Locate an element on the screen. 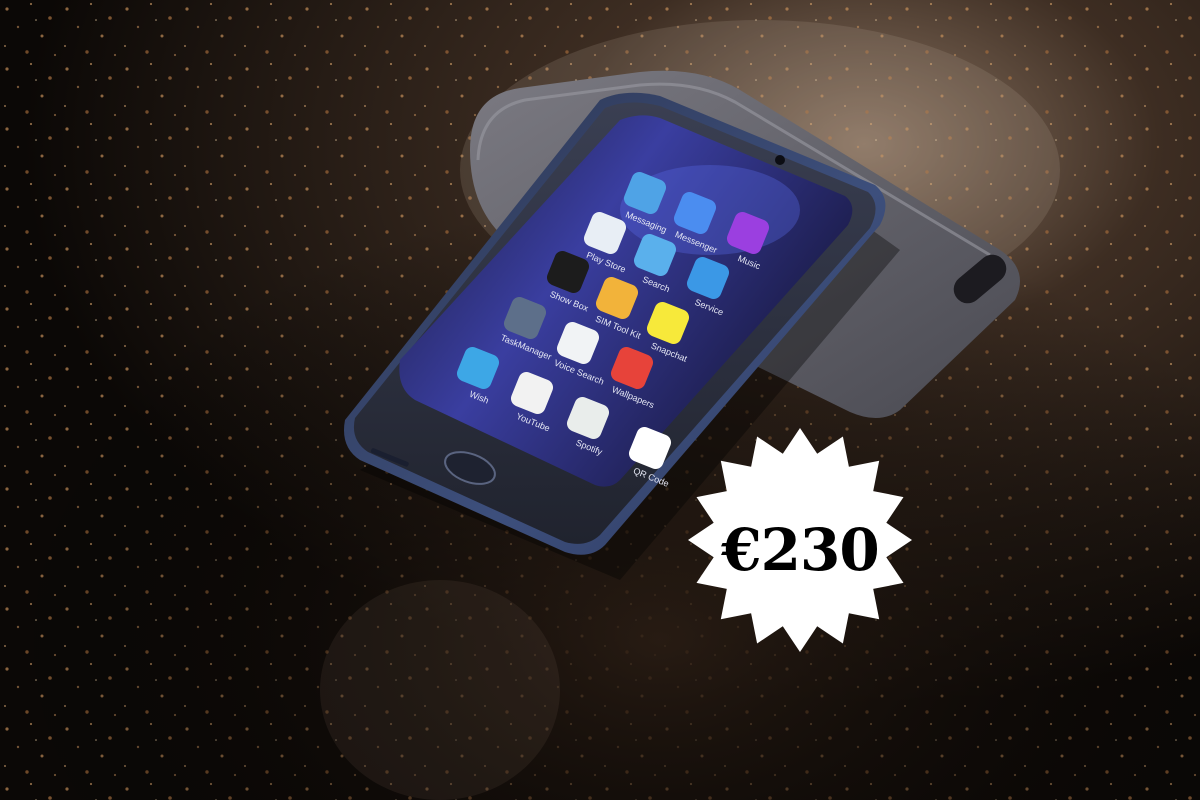  front-camera is located at coordinates (780, 160).